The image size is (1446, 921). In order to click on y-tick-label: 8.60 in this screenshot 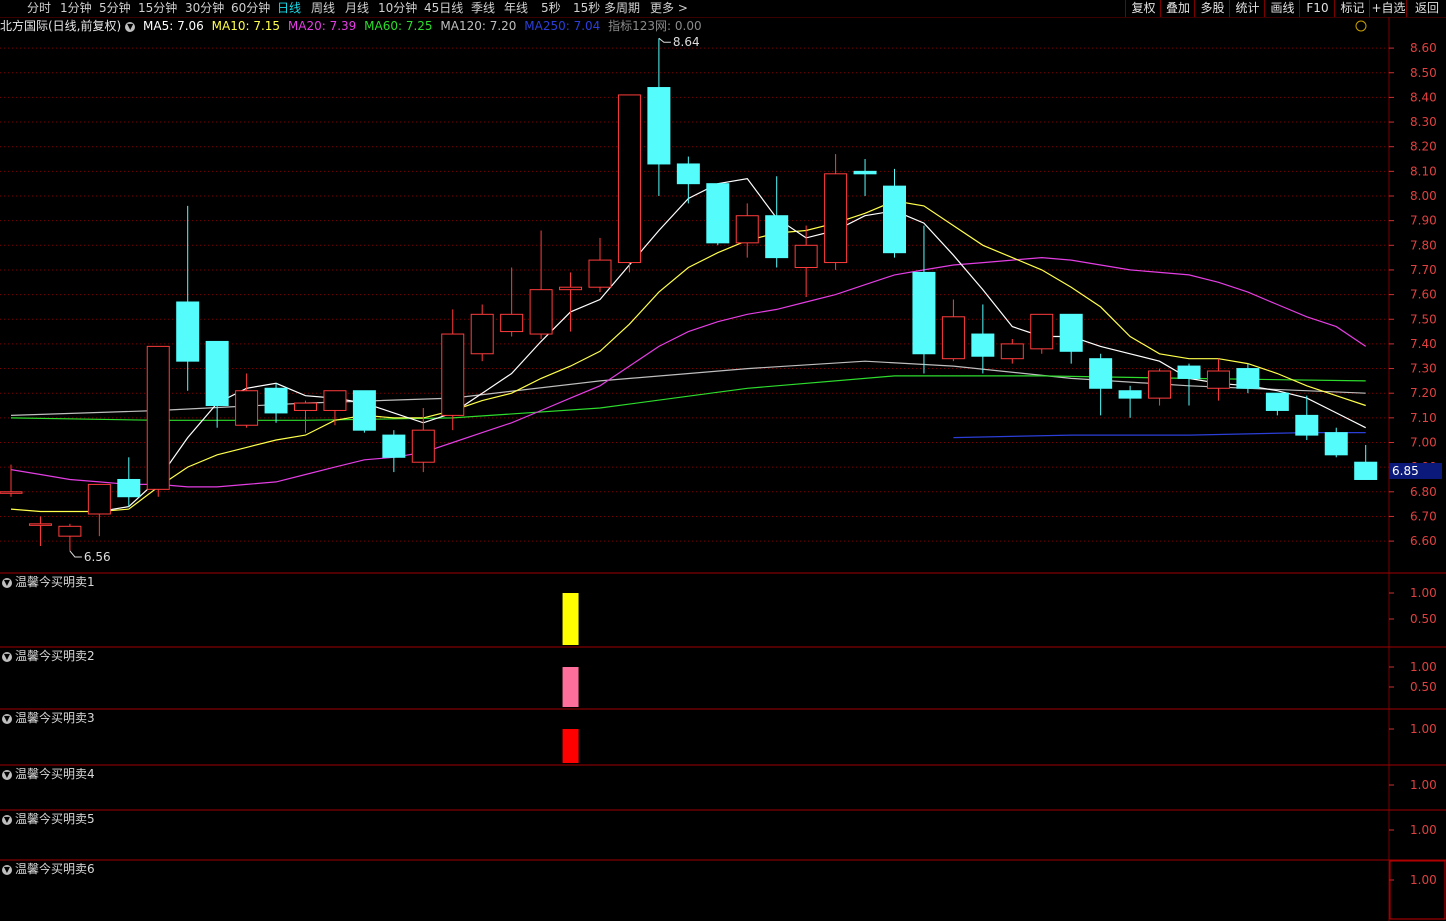, I will do `click(1423, 48)`.